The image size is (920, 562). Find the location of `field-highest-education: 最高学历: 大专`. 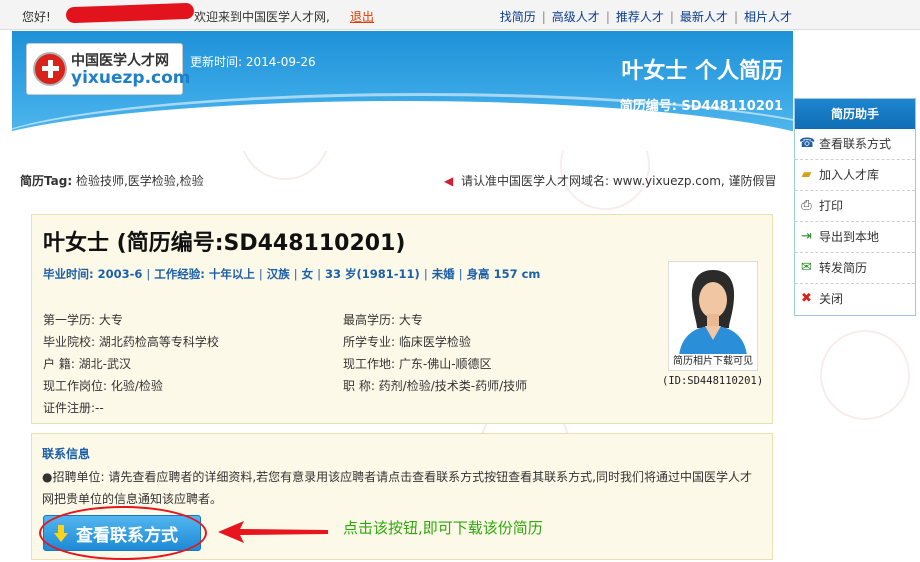

field-highest-education: 最高学历: 大专 is located at coordinates (383, 320).